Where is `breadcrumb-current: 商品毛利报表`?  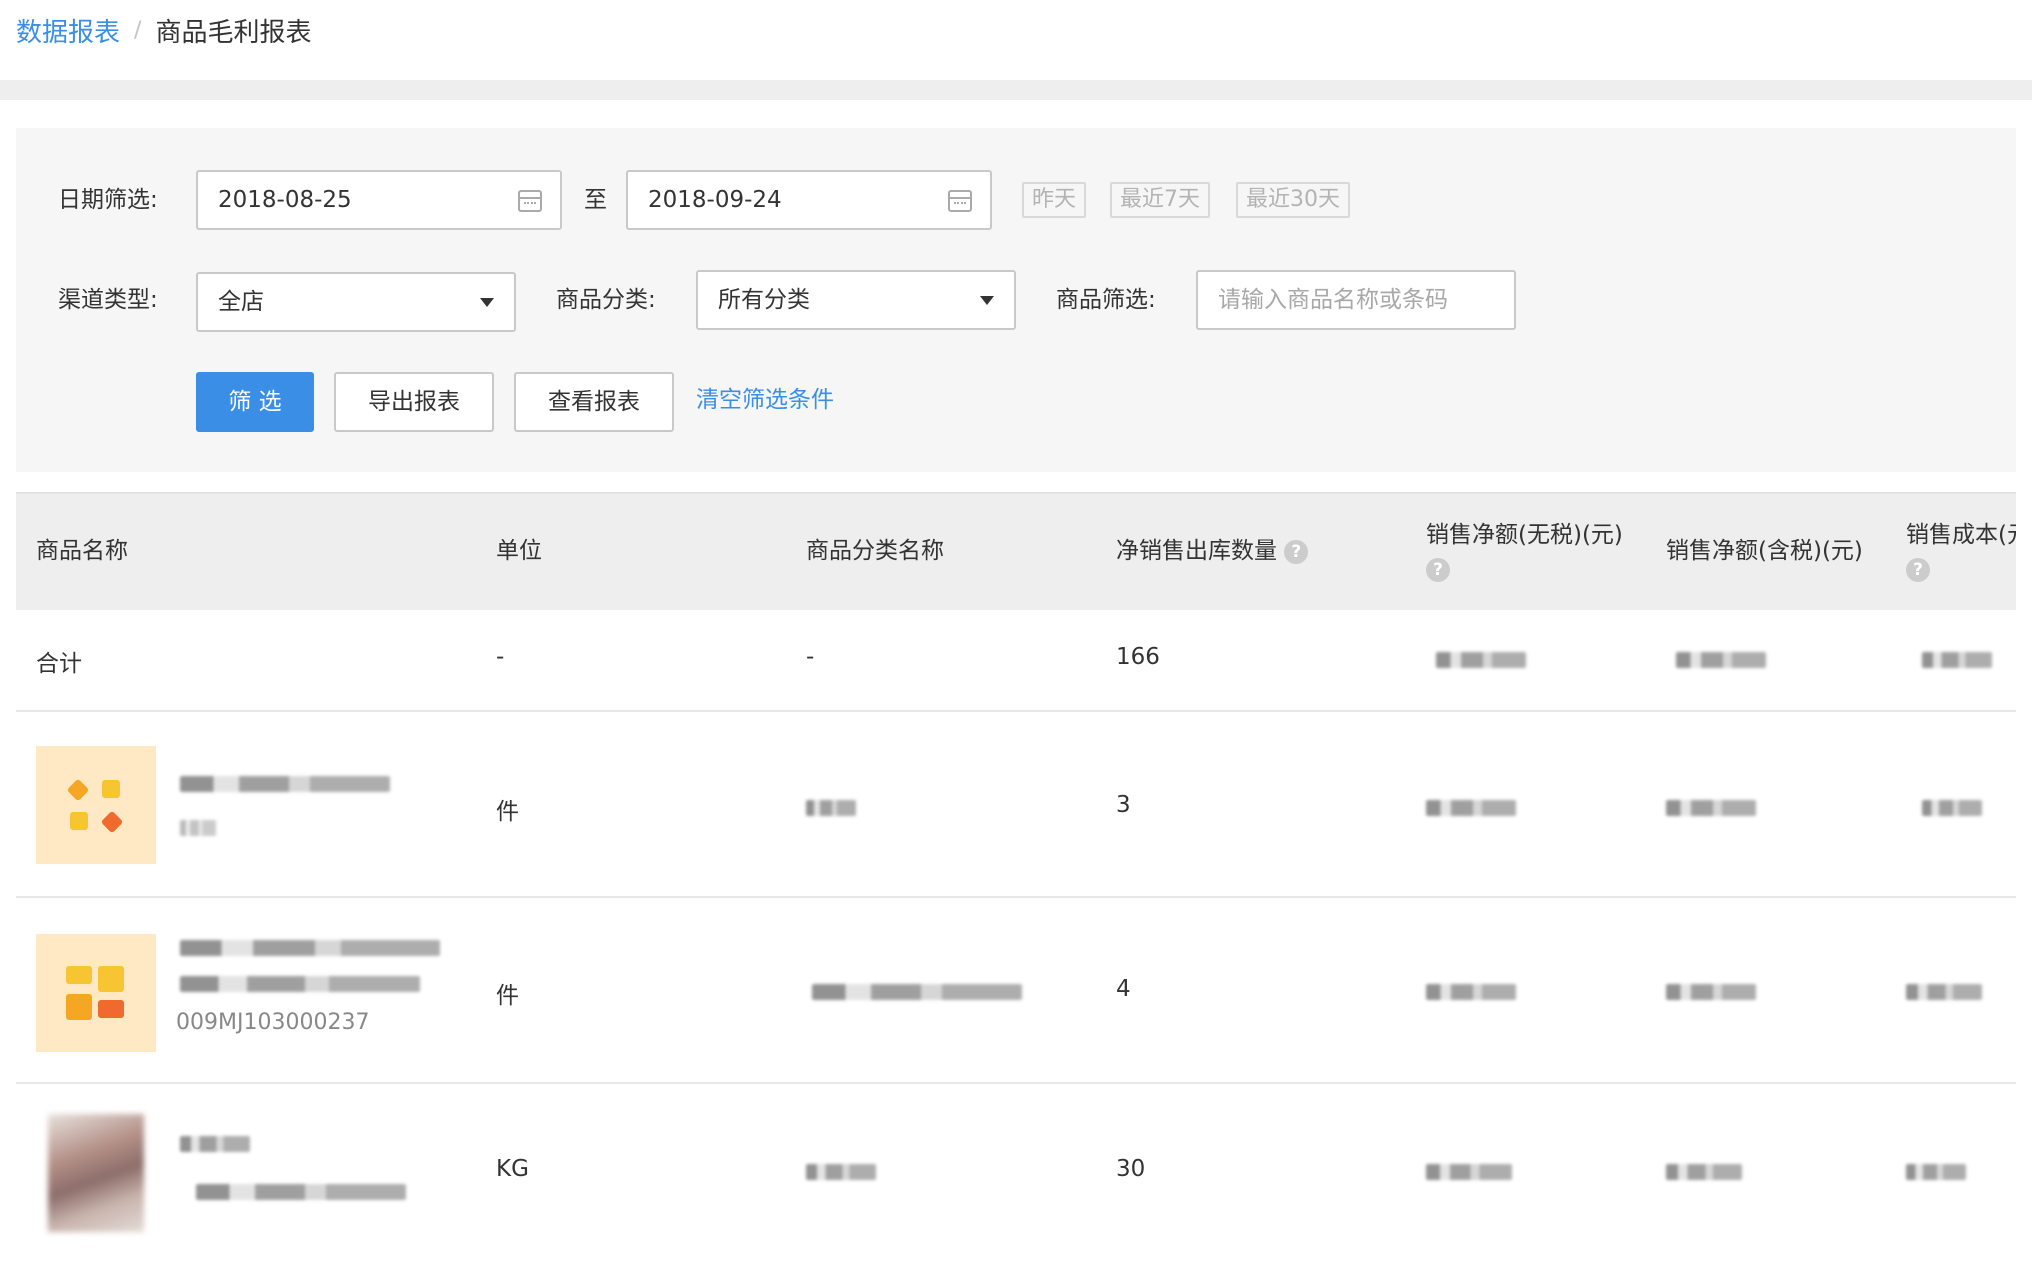
breadcrumb-current: 商品毛利报表 is located at coordinates (233, 32).